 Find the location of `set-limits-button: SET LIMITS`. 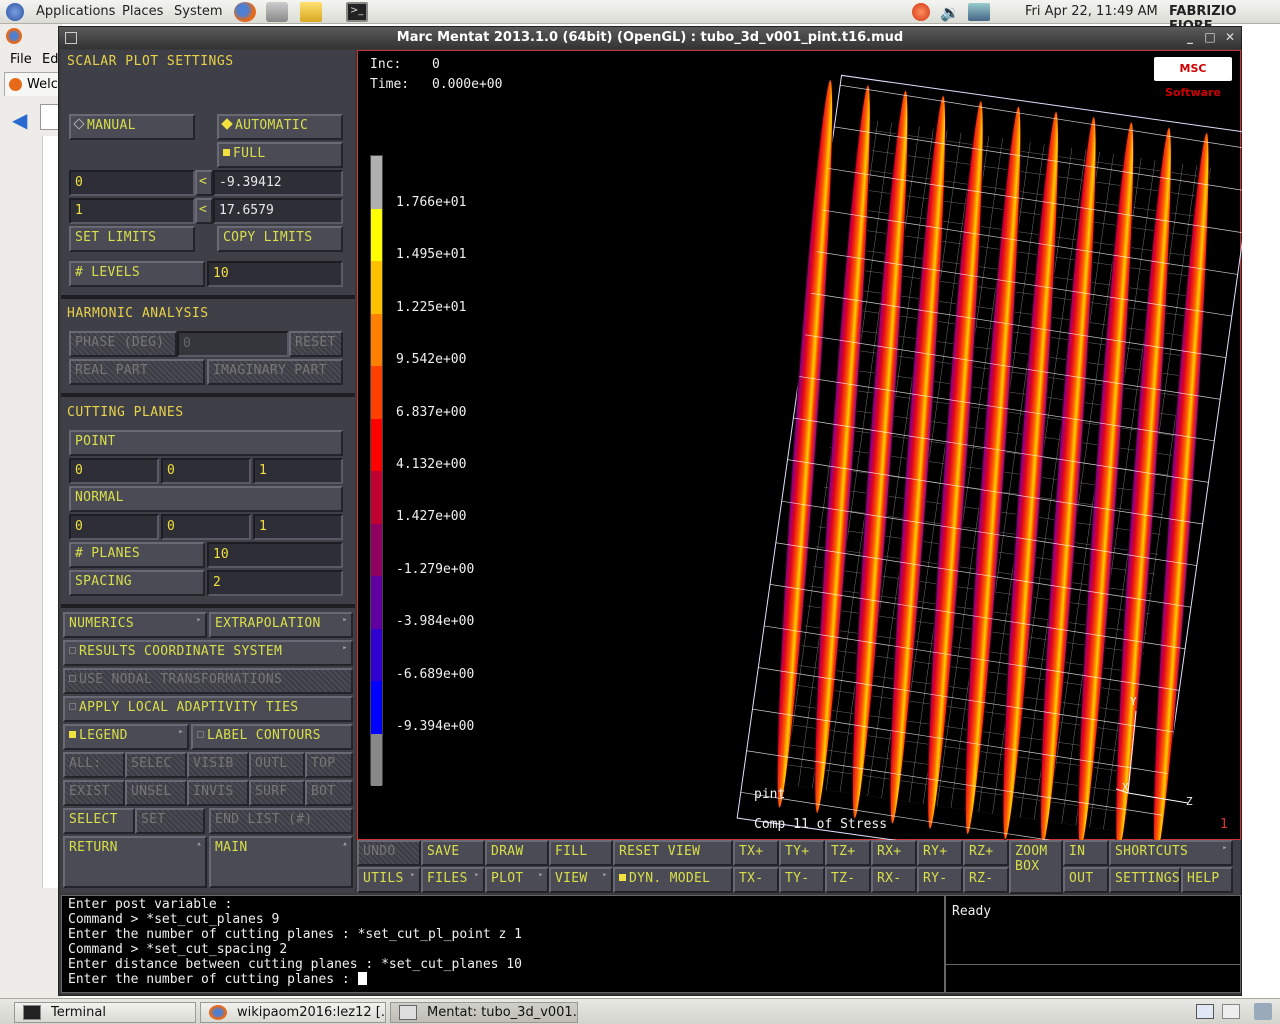

set-limits-button: SET LIMITS is located at coordinates (132, 239).